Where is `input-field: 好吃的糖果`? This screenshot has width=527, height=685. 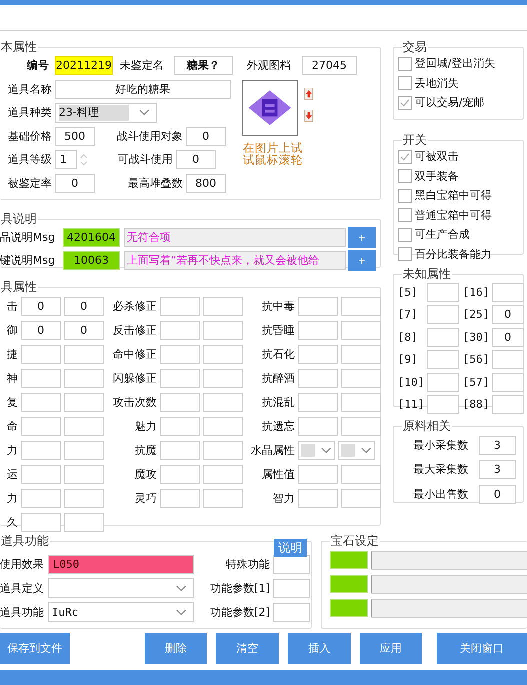
input-field: 好吃的糖果 is located at coordinates (143, 89).